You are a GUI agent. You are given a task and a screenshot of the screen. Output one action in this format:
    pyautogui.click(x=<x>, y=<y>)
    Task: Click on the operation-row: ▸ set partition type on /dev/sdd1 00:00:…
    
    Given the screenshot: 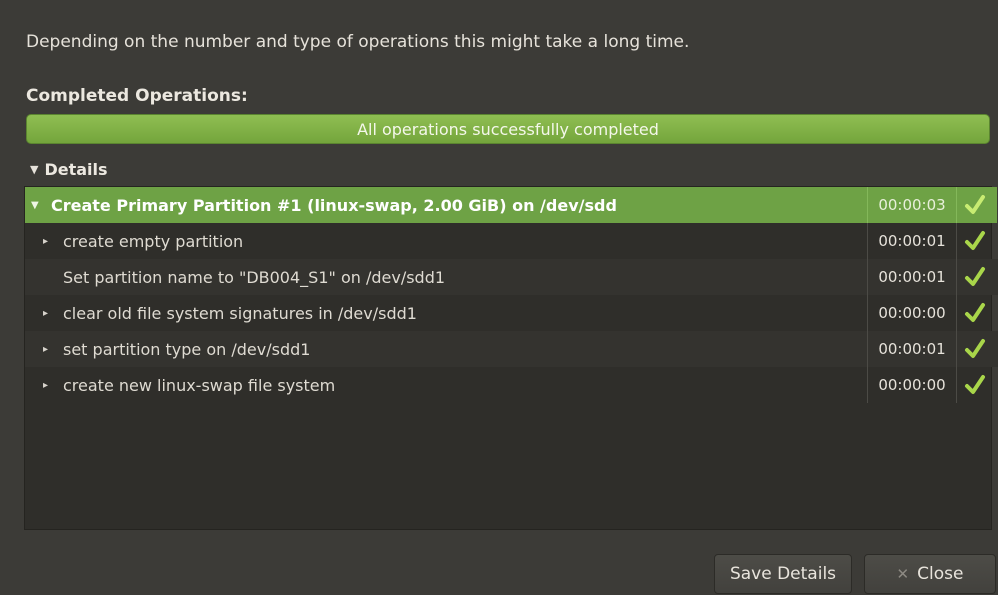 What is the action you would take?
    pyautogui.click(x=511, y=349)
    